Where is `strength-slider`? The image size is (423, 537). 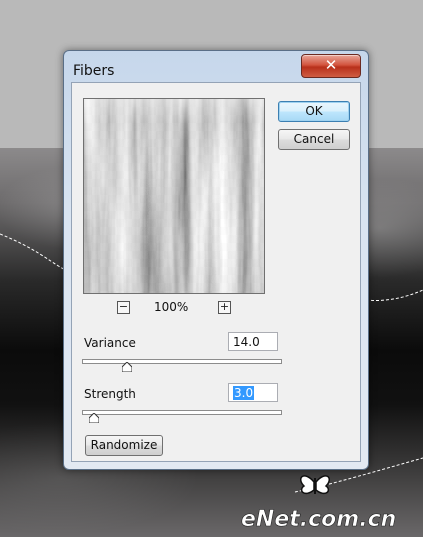 strength-slider is located at coordinates (182, 416).